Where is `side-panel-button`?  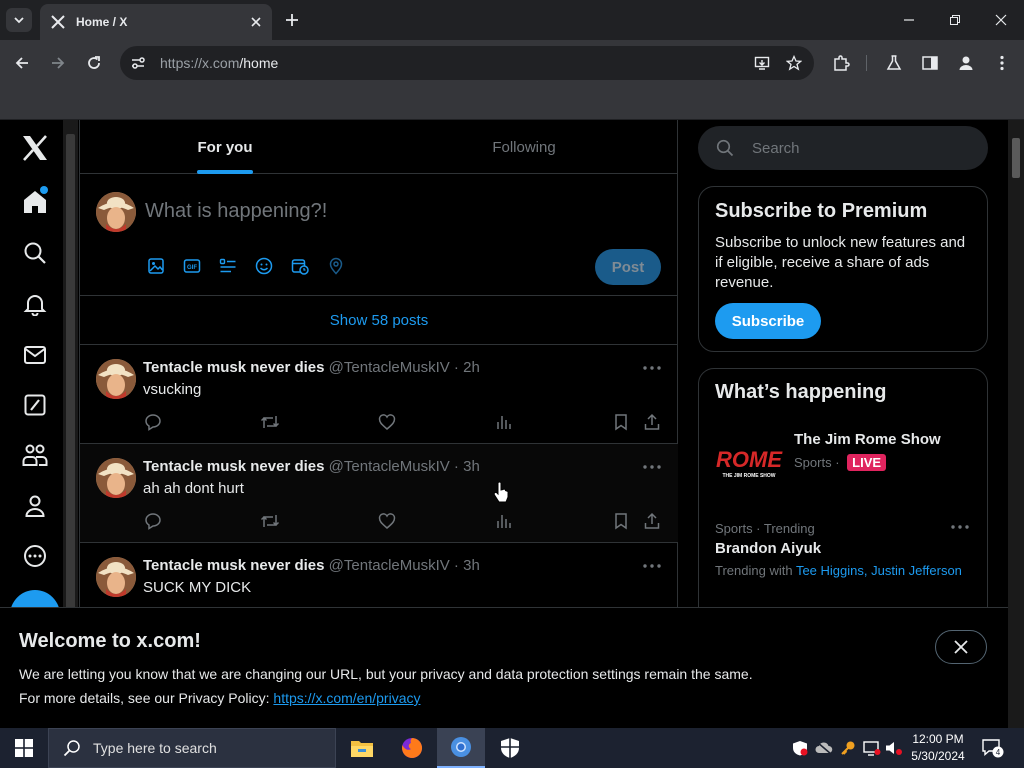
side-panel-button is located at coordinates (930, 63).